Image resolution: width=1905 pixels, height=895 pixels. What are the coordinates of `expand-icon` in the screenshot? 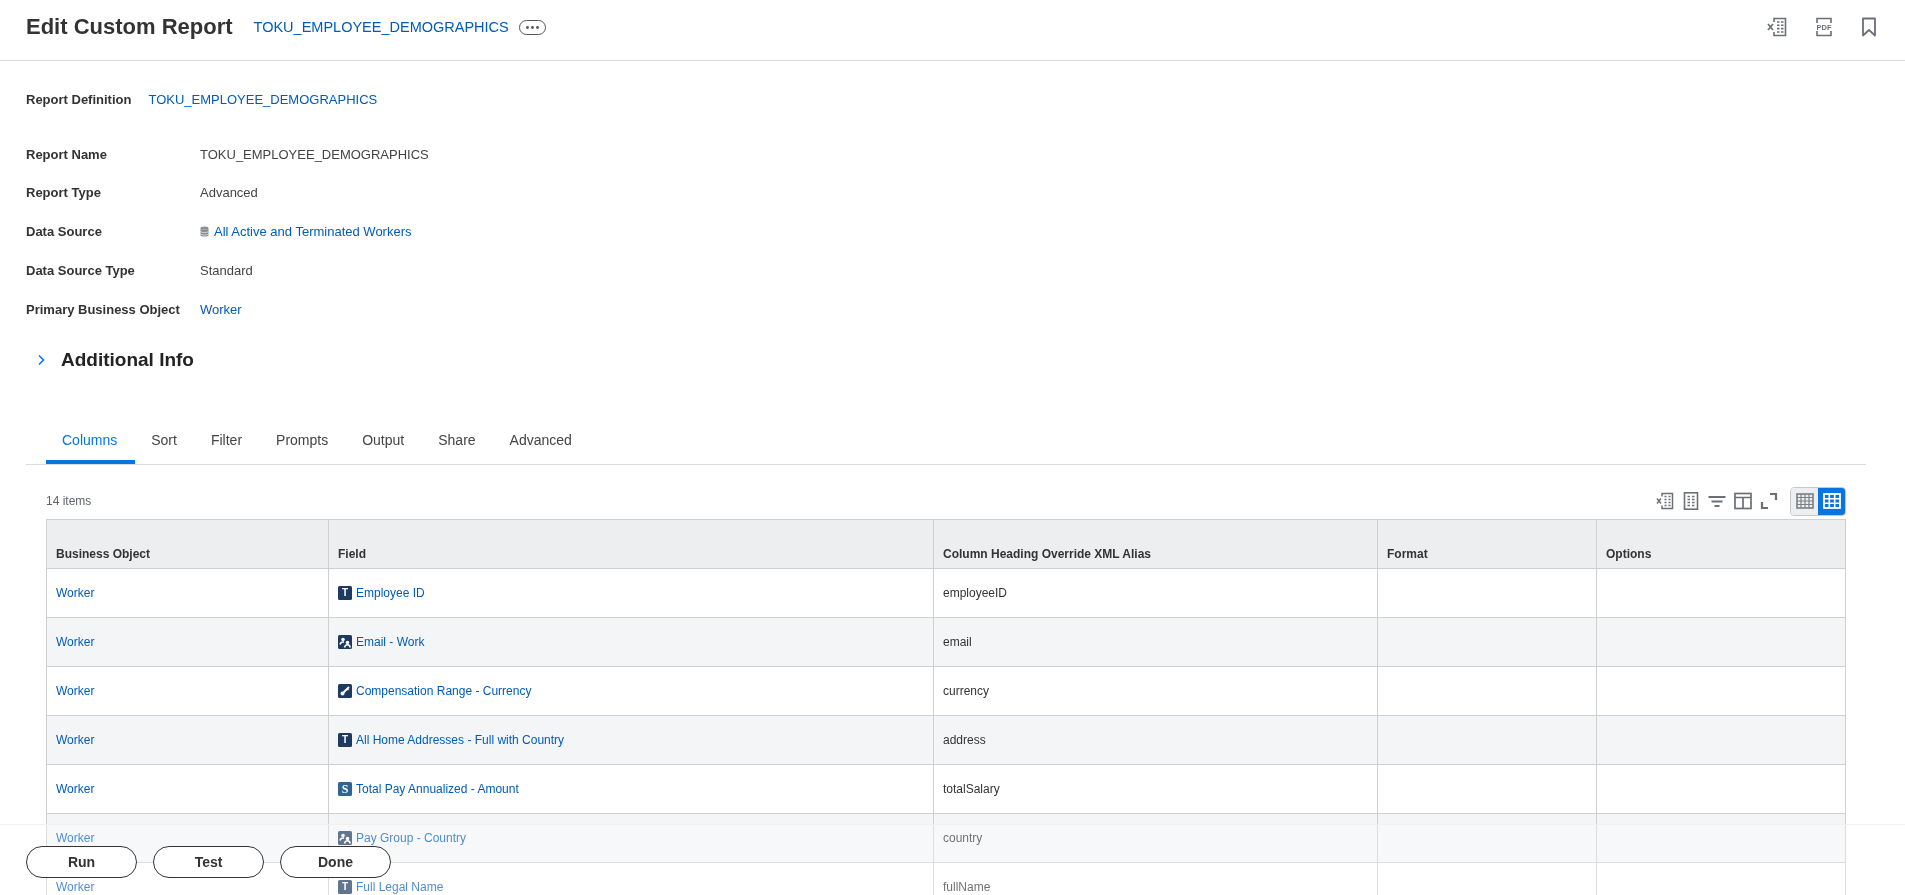 It's located at (1769, 501).